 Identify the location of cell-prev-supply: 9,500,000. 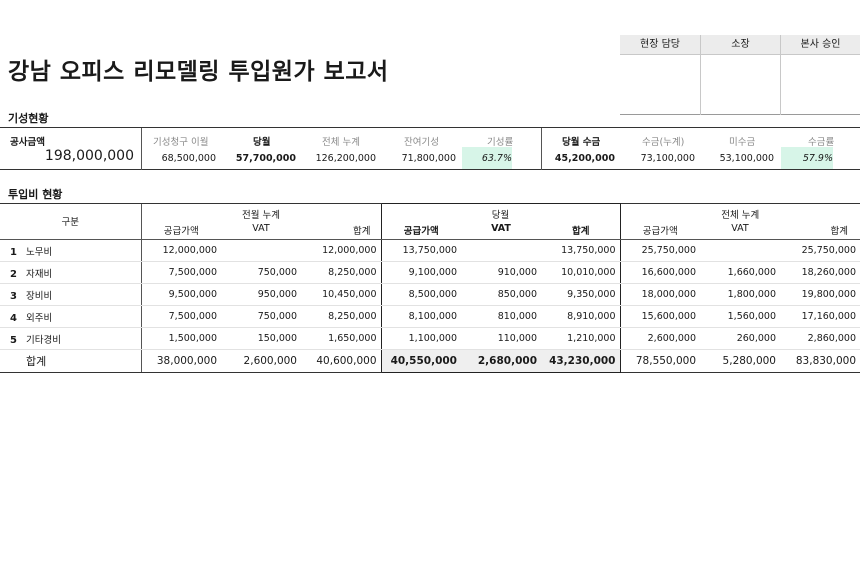
(180, 294).